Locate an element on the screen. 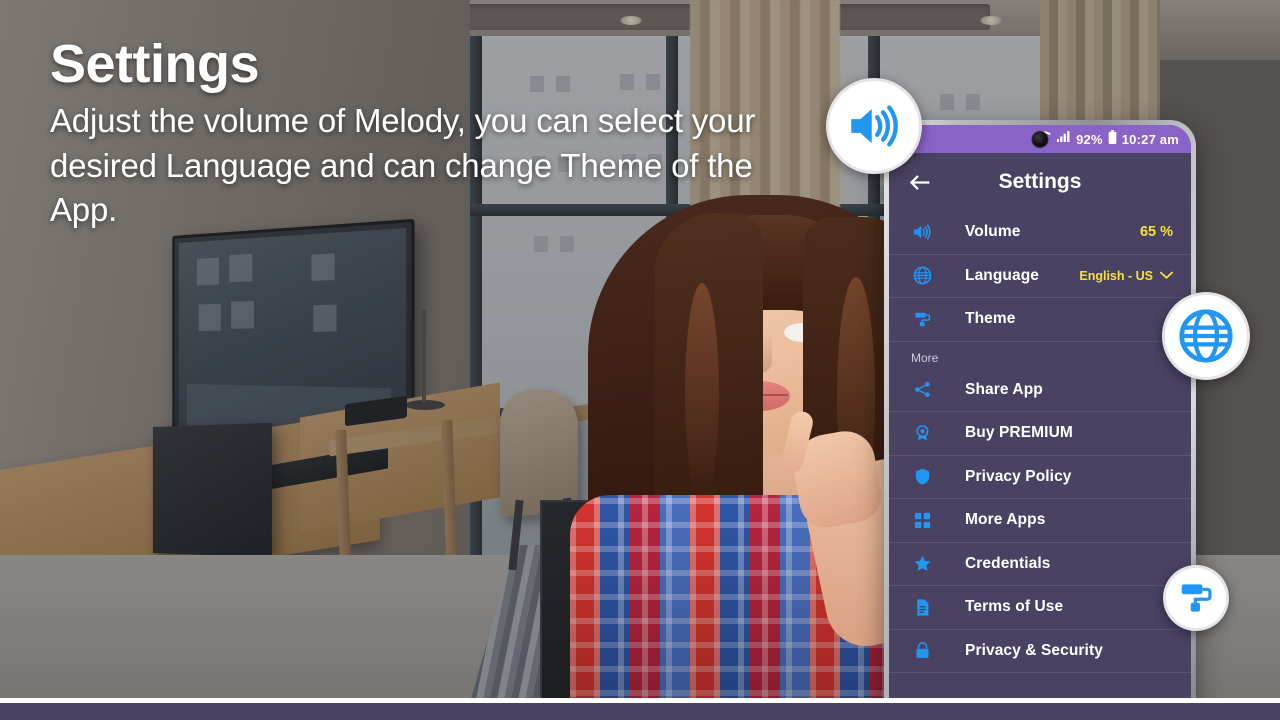 This screenshot has height=720, width=1280. settings-row-terms-of-use: Terms of Use is located at coordinates (1040, 608).